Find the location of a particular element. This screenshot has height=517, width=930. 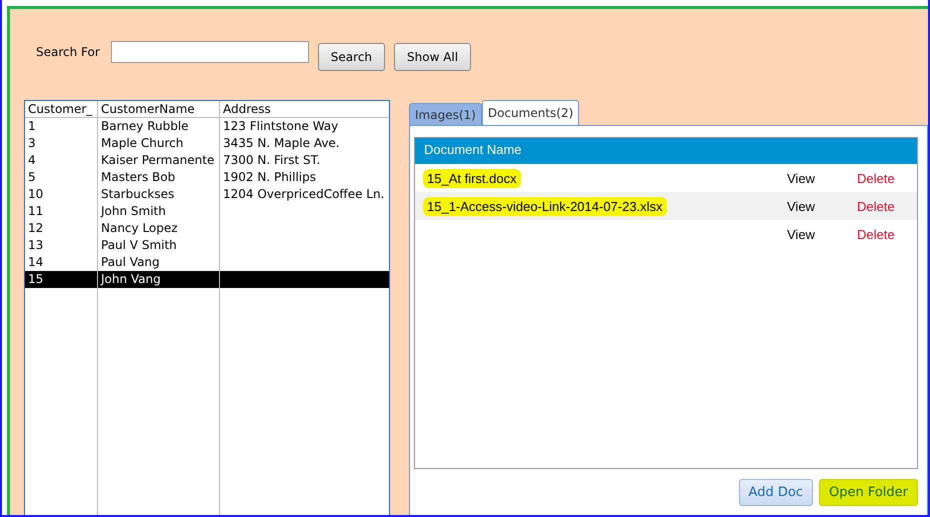

show-all-button: Show All is located at coordinates (433, 57).